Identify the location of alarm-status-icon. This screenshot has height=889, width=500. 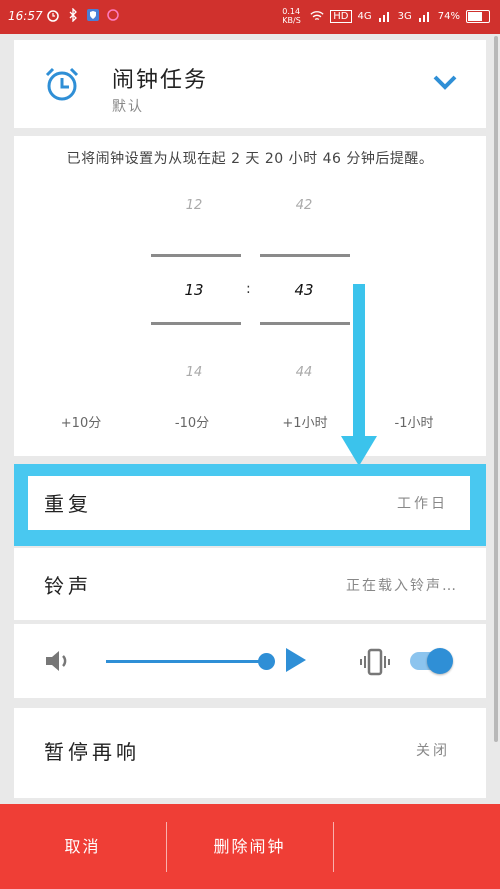
(53, 16).